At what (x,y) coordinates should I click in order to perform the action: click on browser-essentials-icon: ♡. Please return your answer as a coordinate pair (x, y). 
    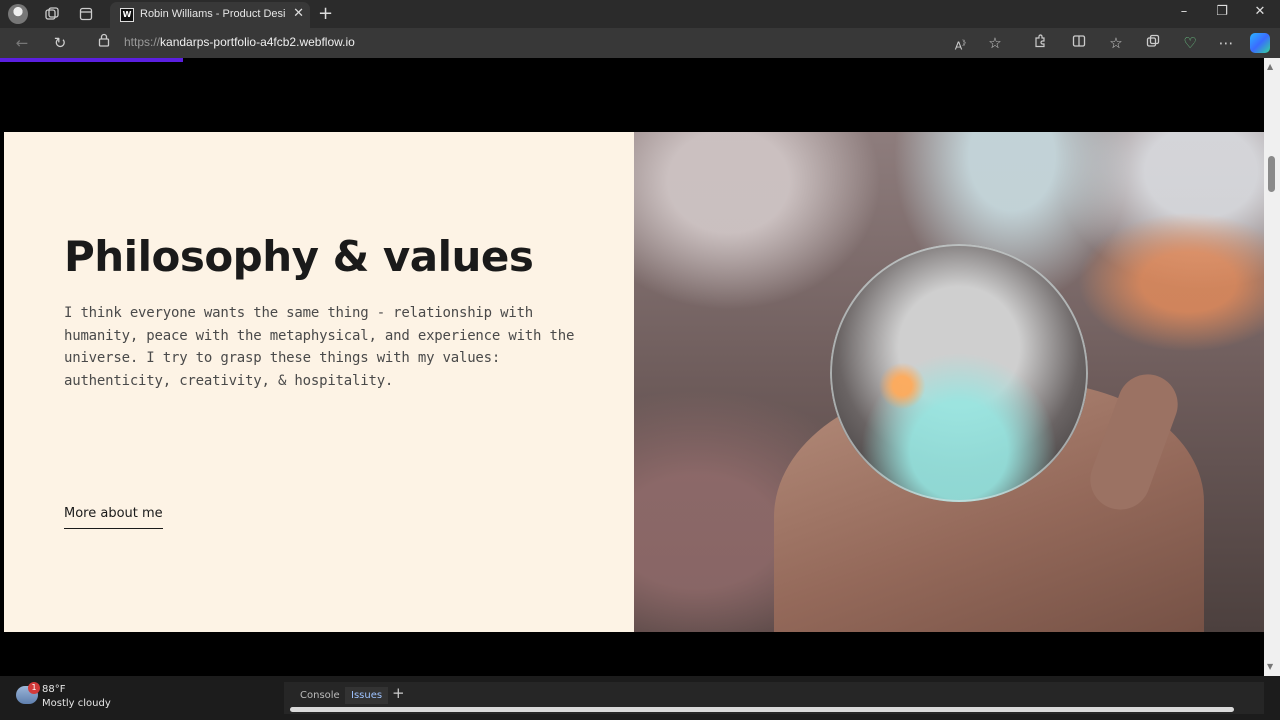
    Looking at the image, I should click on (1190, 43).